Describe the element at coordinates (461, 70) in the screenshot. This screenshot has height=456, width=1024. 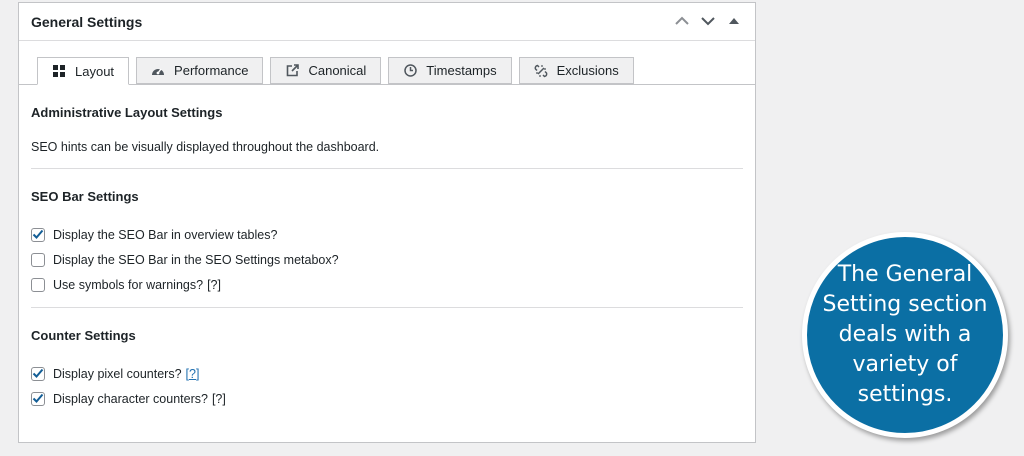
I see `tab-label: Timestamps` at that location.